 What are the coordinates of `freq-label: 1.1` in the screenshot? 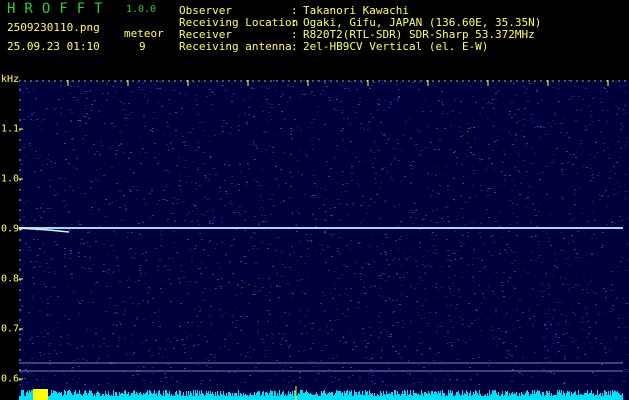 It's located at (10, 129).